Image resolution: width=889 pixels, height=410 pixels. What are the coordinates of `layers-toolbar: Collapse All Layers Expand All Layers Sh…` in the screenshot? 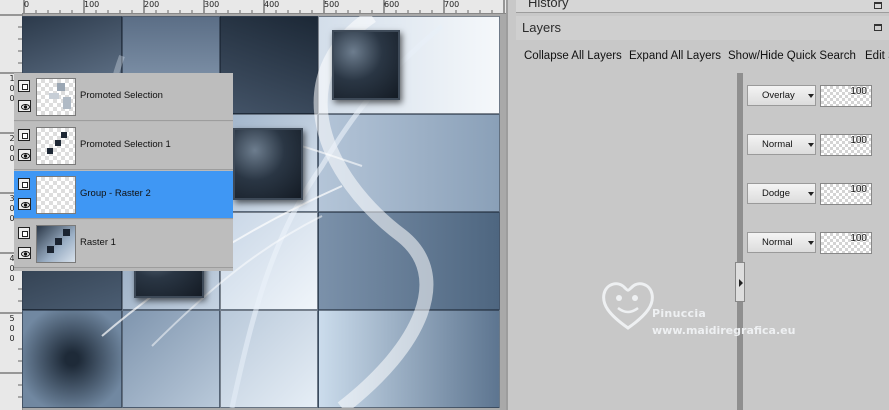 It's located at (702, 56).